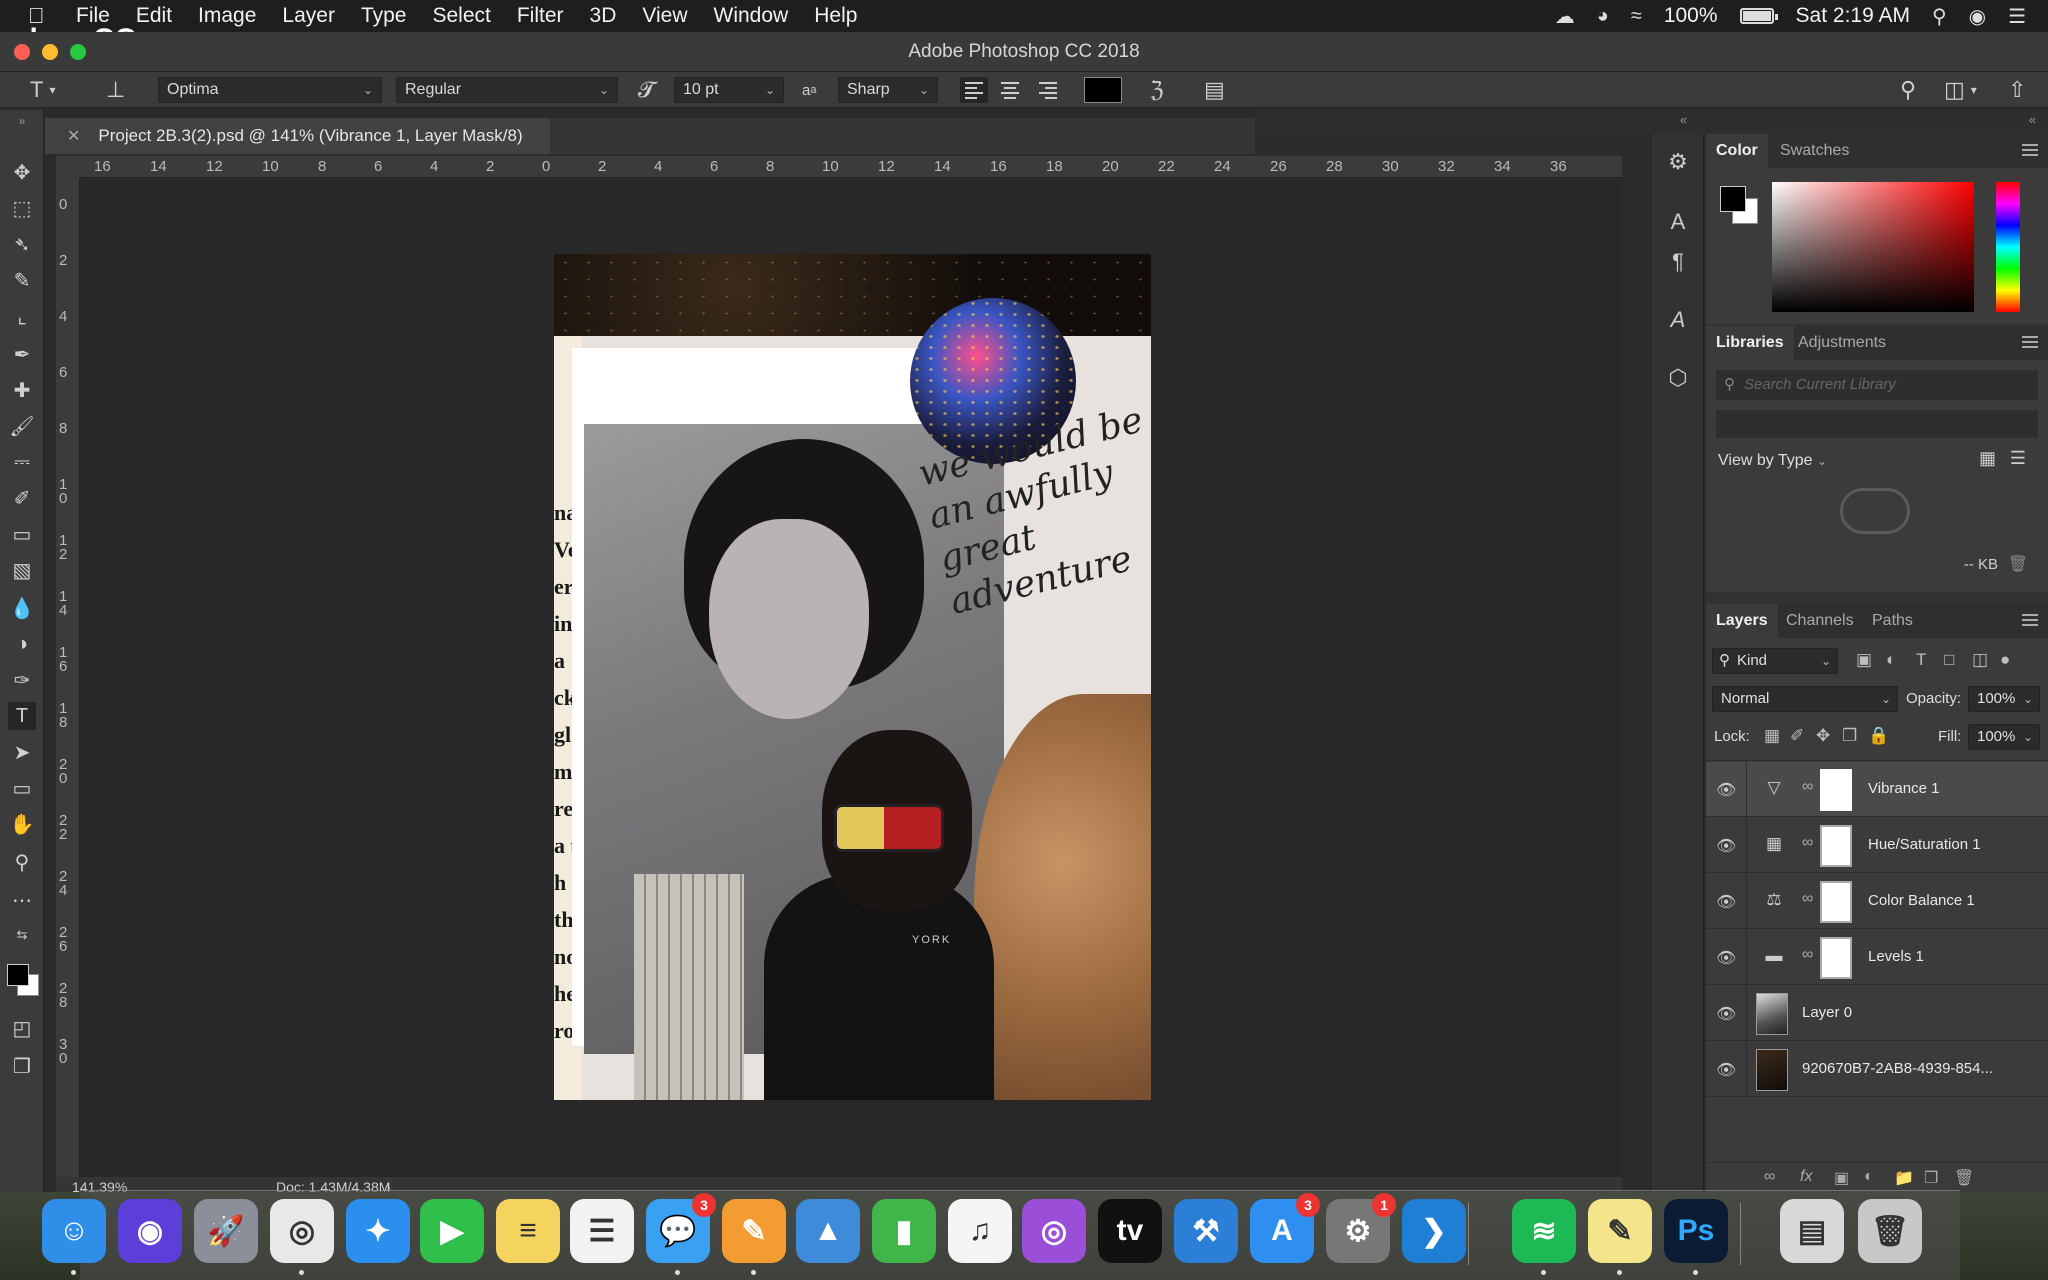 This screenshot has height=1280, width=2048. What do you see at coordinates (1812, 1231) in the screenshot?
I see `documents-folder-icon: ▤` at bounding box center [1812, 1231].